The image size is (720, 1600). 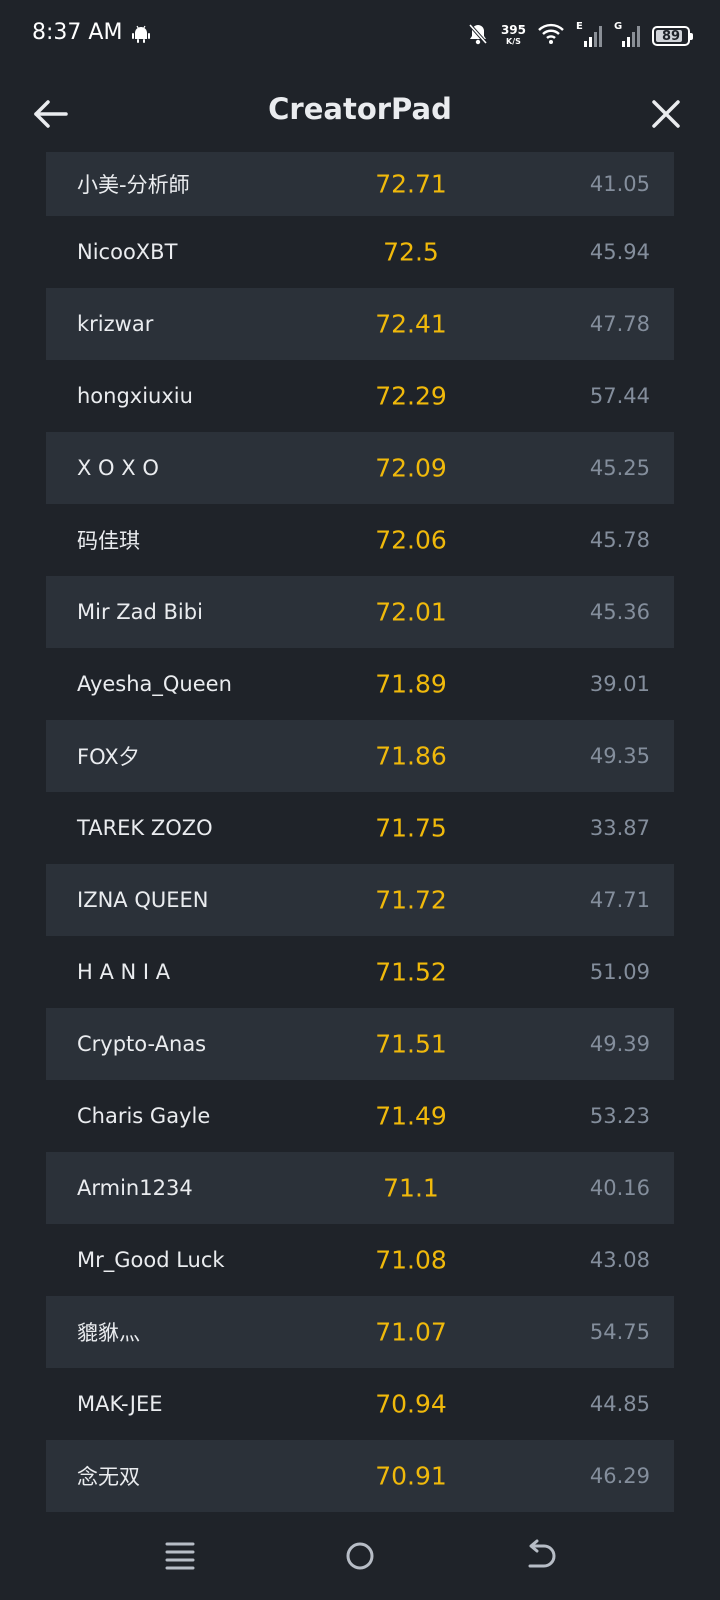 What do you see at coordinates (513, 41) in the screenshot?
I see `net-speed-unit: K/S` at bounding box center [513, 41].